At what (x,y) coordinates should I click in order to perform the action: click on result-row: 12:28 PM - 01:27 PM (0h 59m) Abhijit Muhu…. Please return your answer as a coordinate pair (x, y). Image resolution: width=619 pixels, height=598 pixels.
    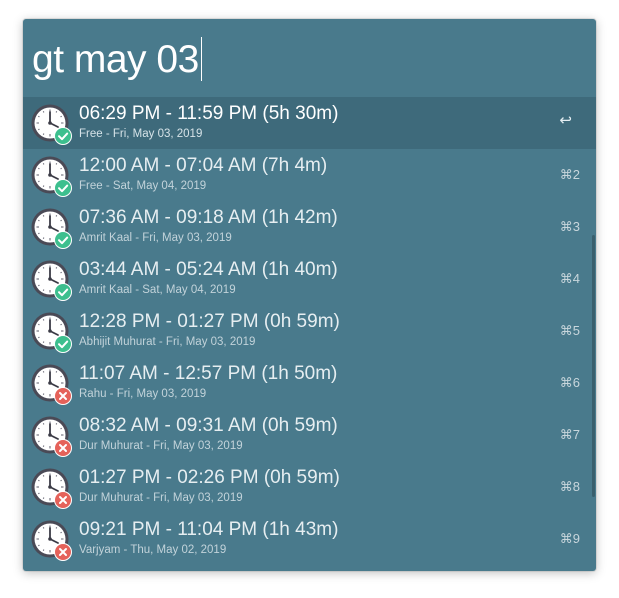
    Looking at the image, I should click on (309, 331).